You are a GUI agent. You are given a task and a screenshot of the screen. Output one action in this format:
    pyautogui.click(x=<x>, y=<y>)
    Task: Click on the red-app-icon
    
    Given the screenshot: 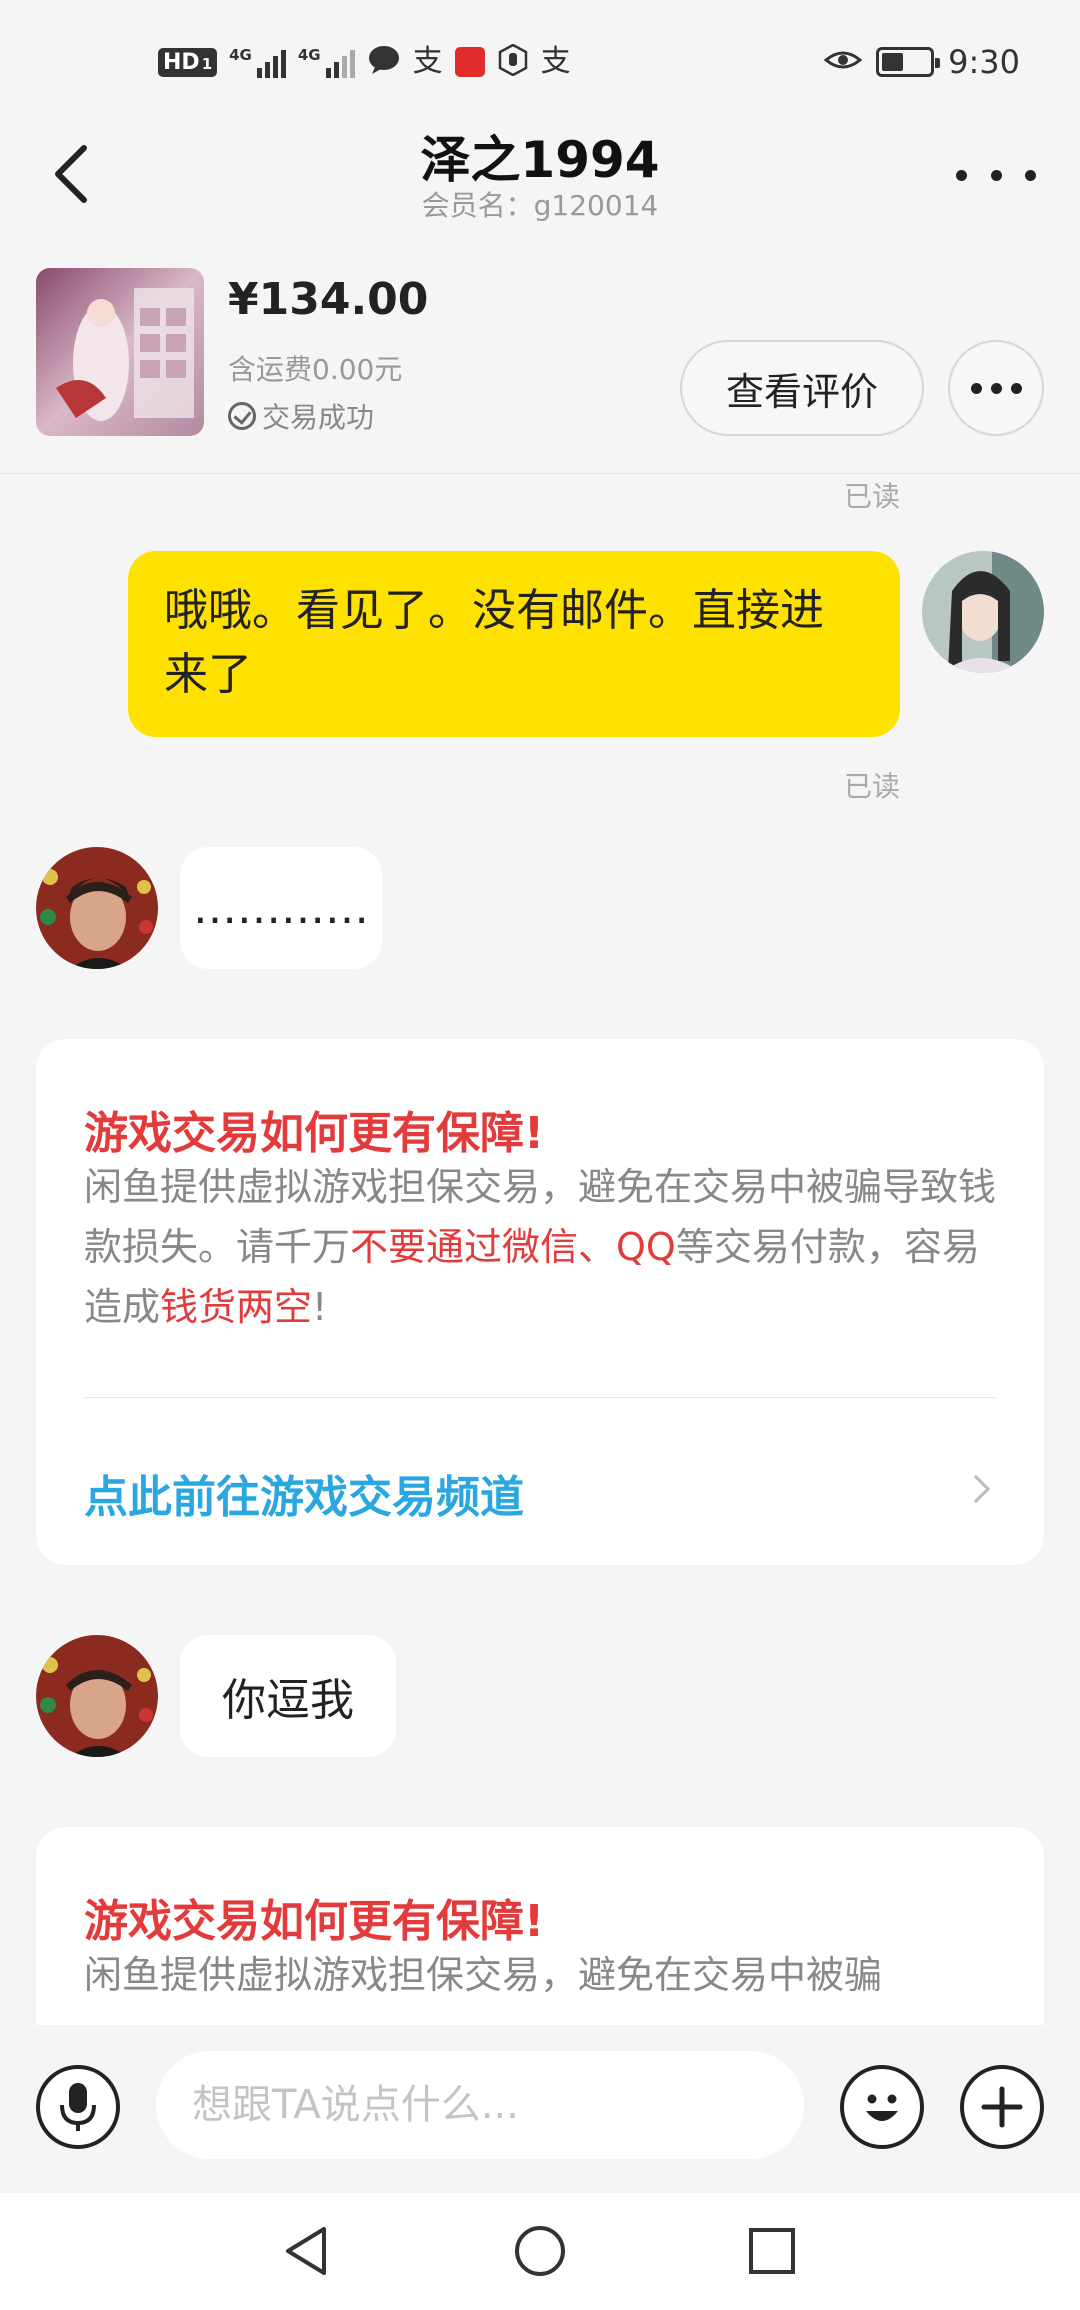 What is the action you would take?
    pyautogui.click(x=469, y=62)
    